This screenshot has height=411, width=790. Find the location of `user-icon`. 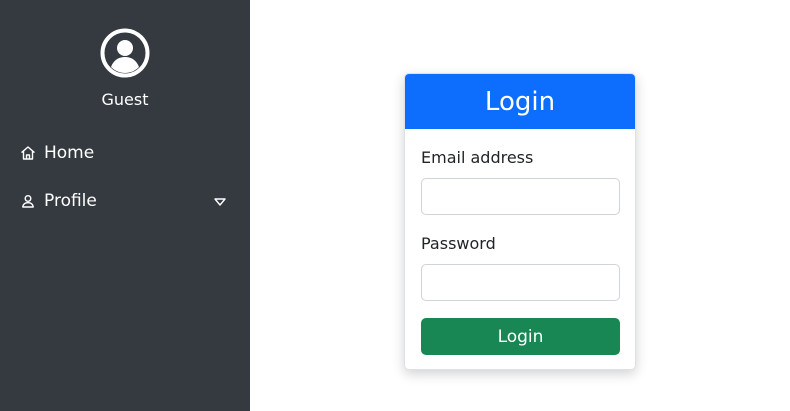

user-icon is located at coordinates (28, 201).